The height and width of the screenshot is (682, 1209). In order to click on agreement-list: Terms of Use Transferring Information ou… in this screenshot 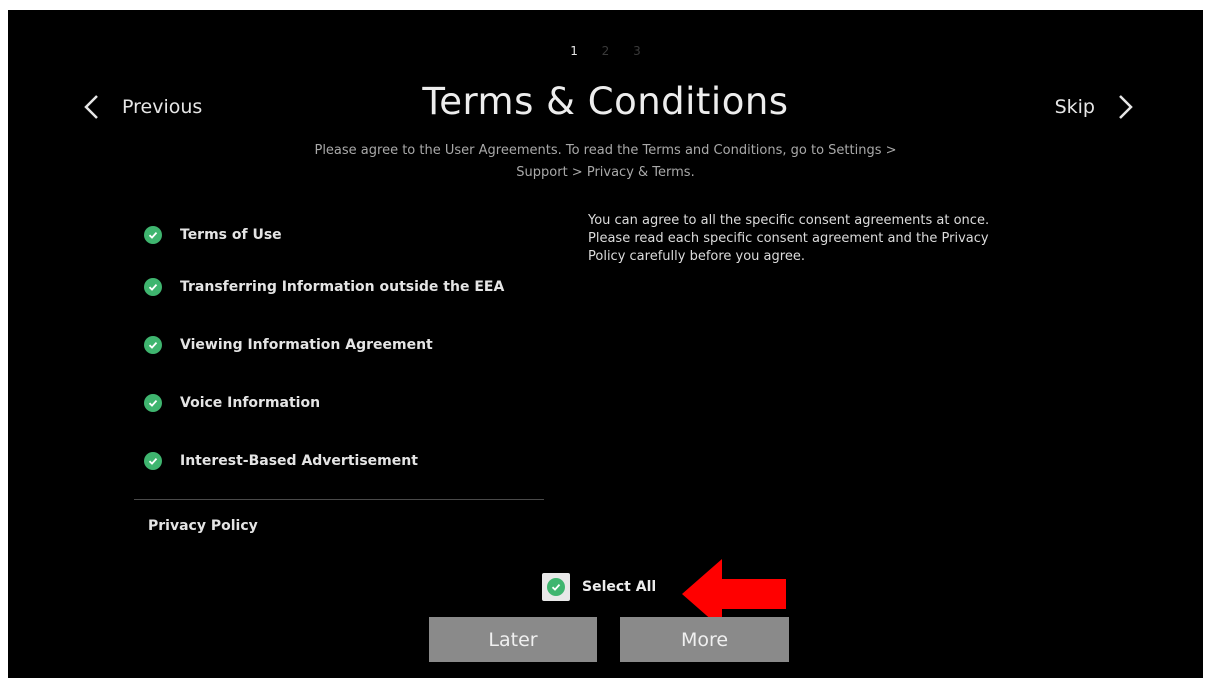, I will do `click(354, 351)`.